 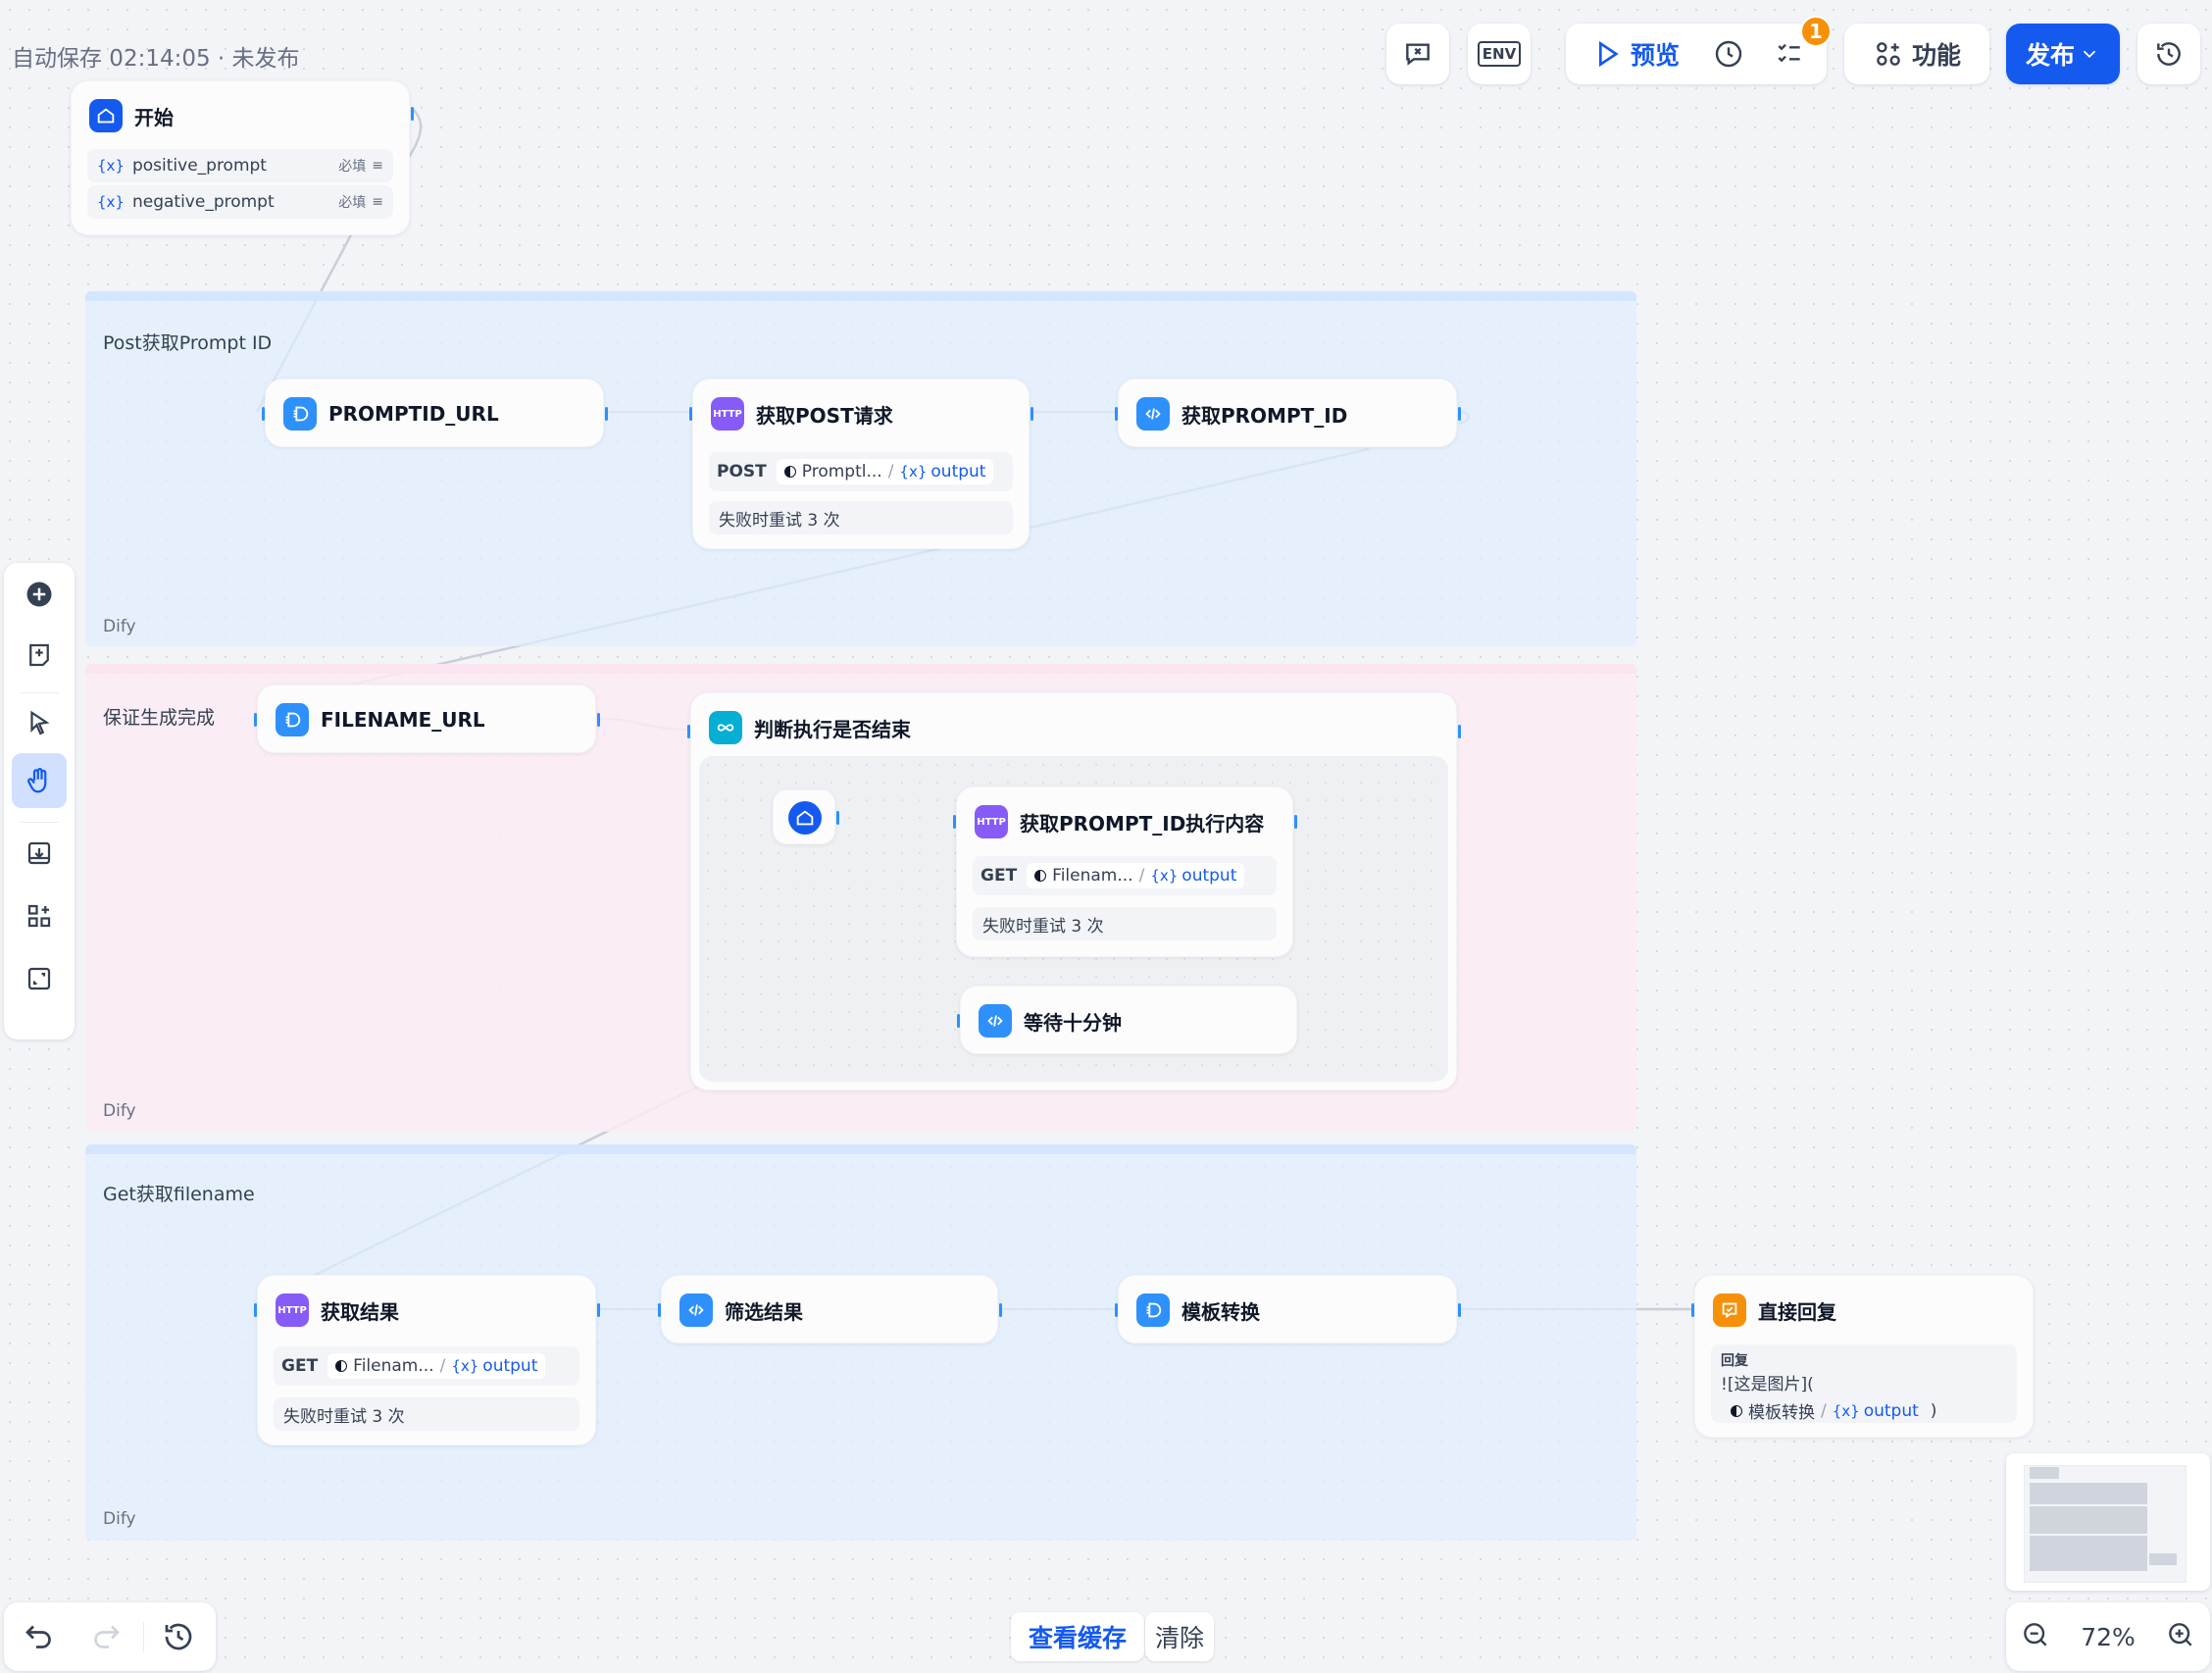 I want to click on minimap, so click(x=2108, y=1522).